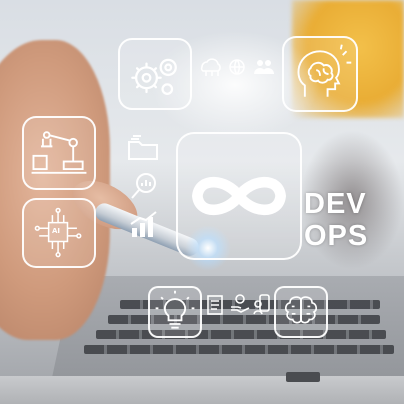 The width and height of the screenshot is (404, 404). What do you see at coordinates (144, 224) in the screenshot?
I see `bar-chart-icon` at bounding box center [144, 224].